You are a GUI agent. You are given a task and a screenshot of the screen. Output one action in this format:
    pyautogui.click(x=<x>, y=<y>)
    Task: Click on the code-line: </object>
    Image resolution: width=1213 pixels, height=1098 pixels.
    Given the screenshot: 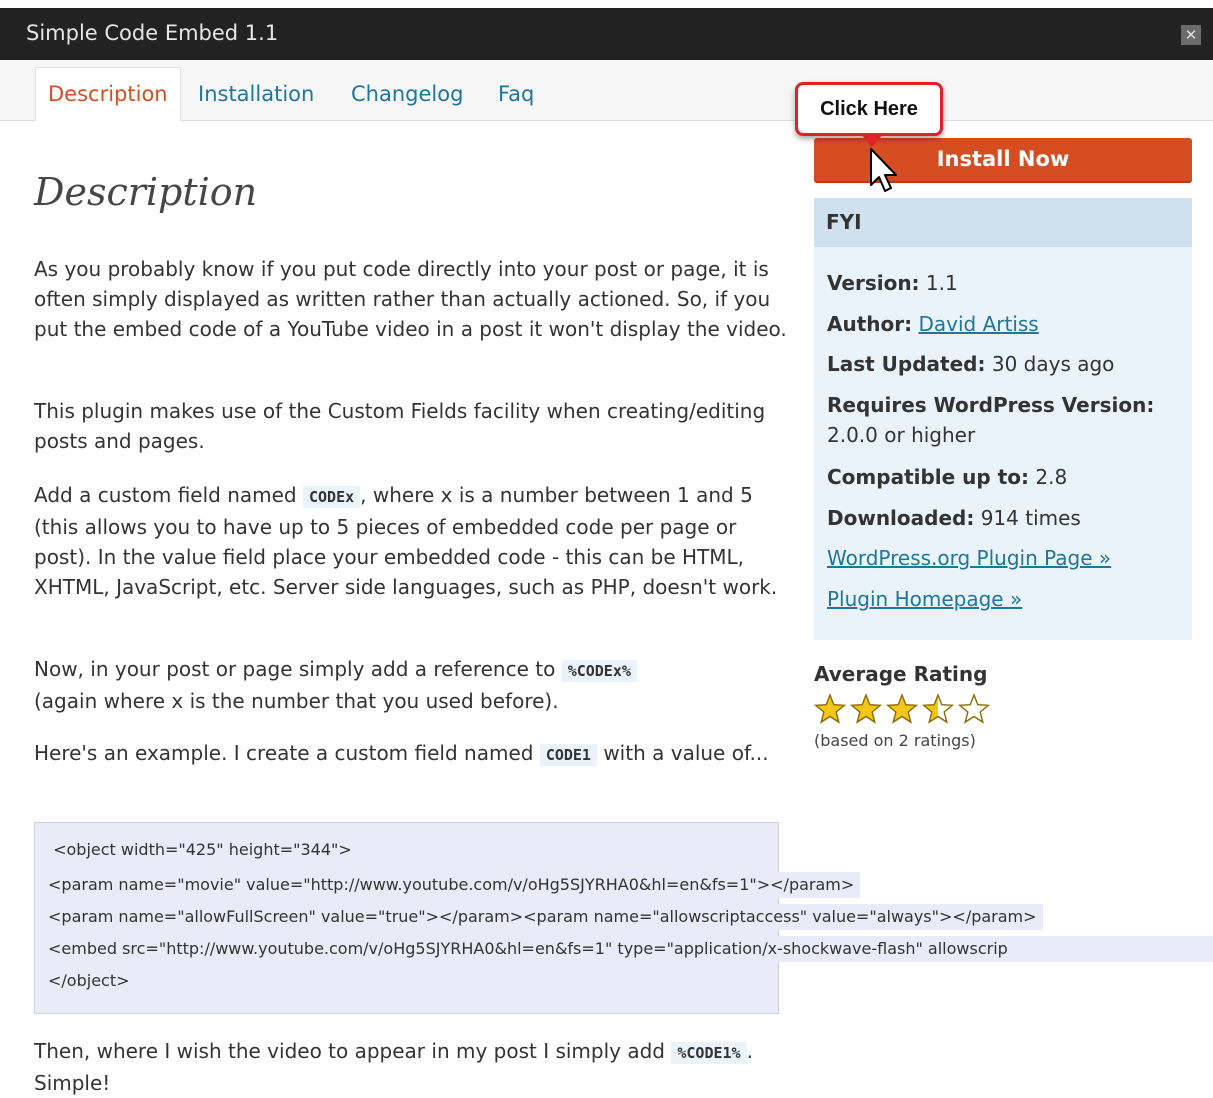 What is the action you would take?
    pyautogui.click(x=89, y=981)
    